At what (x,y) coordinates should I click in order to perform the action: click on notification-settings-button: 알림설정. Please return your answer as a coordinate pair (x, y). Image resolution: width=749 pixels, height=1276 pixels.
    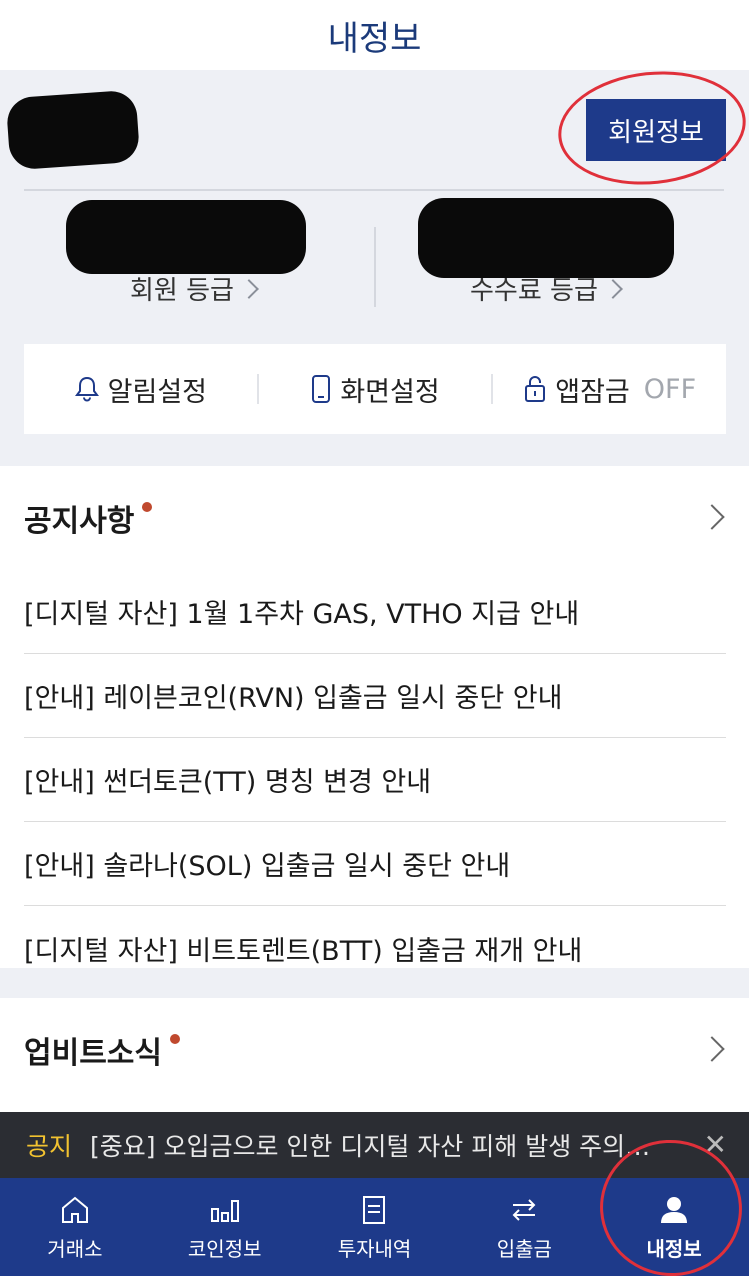
    Looking at the image, I should click on (140, 389).